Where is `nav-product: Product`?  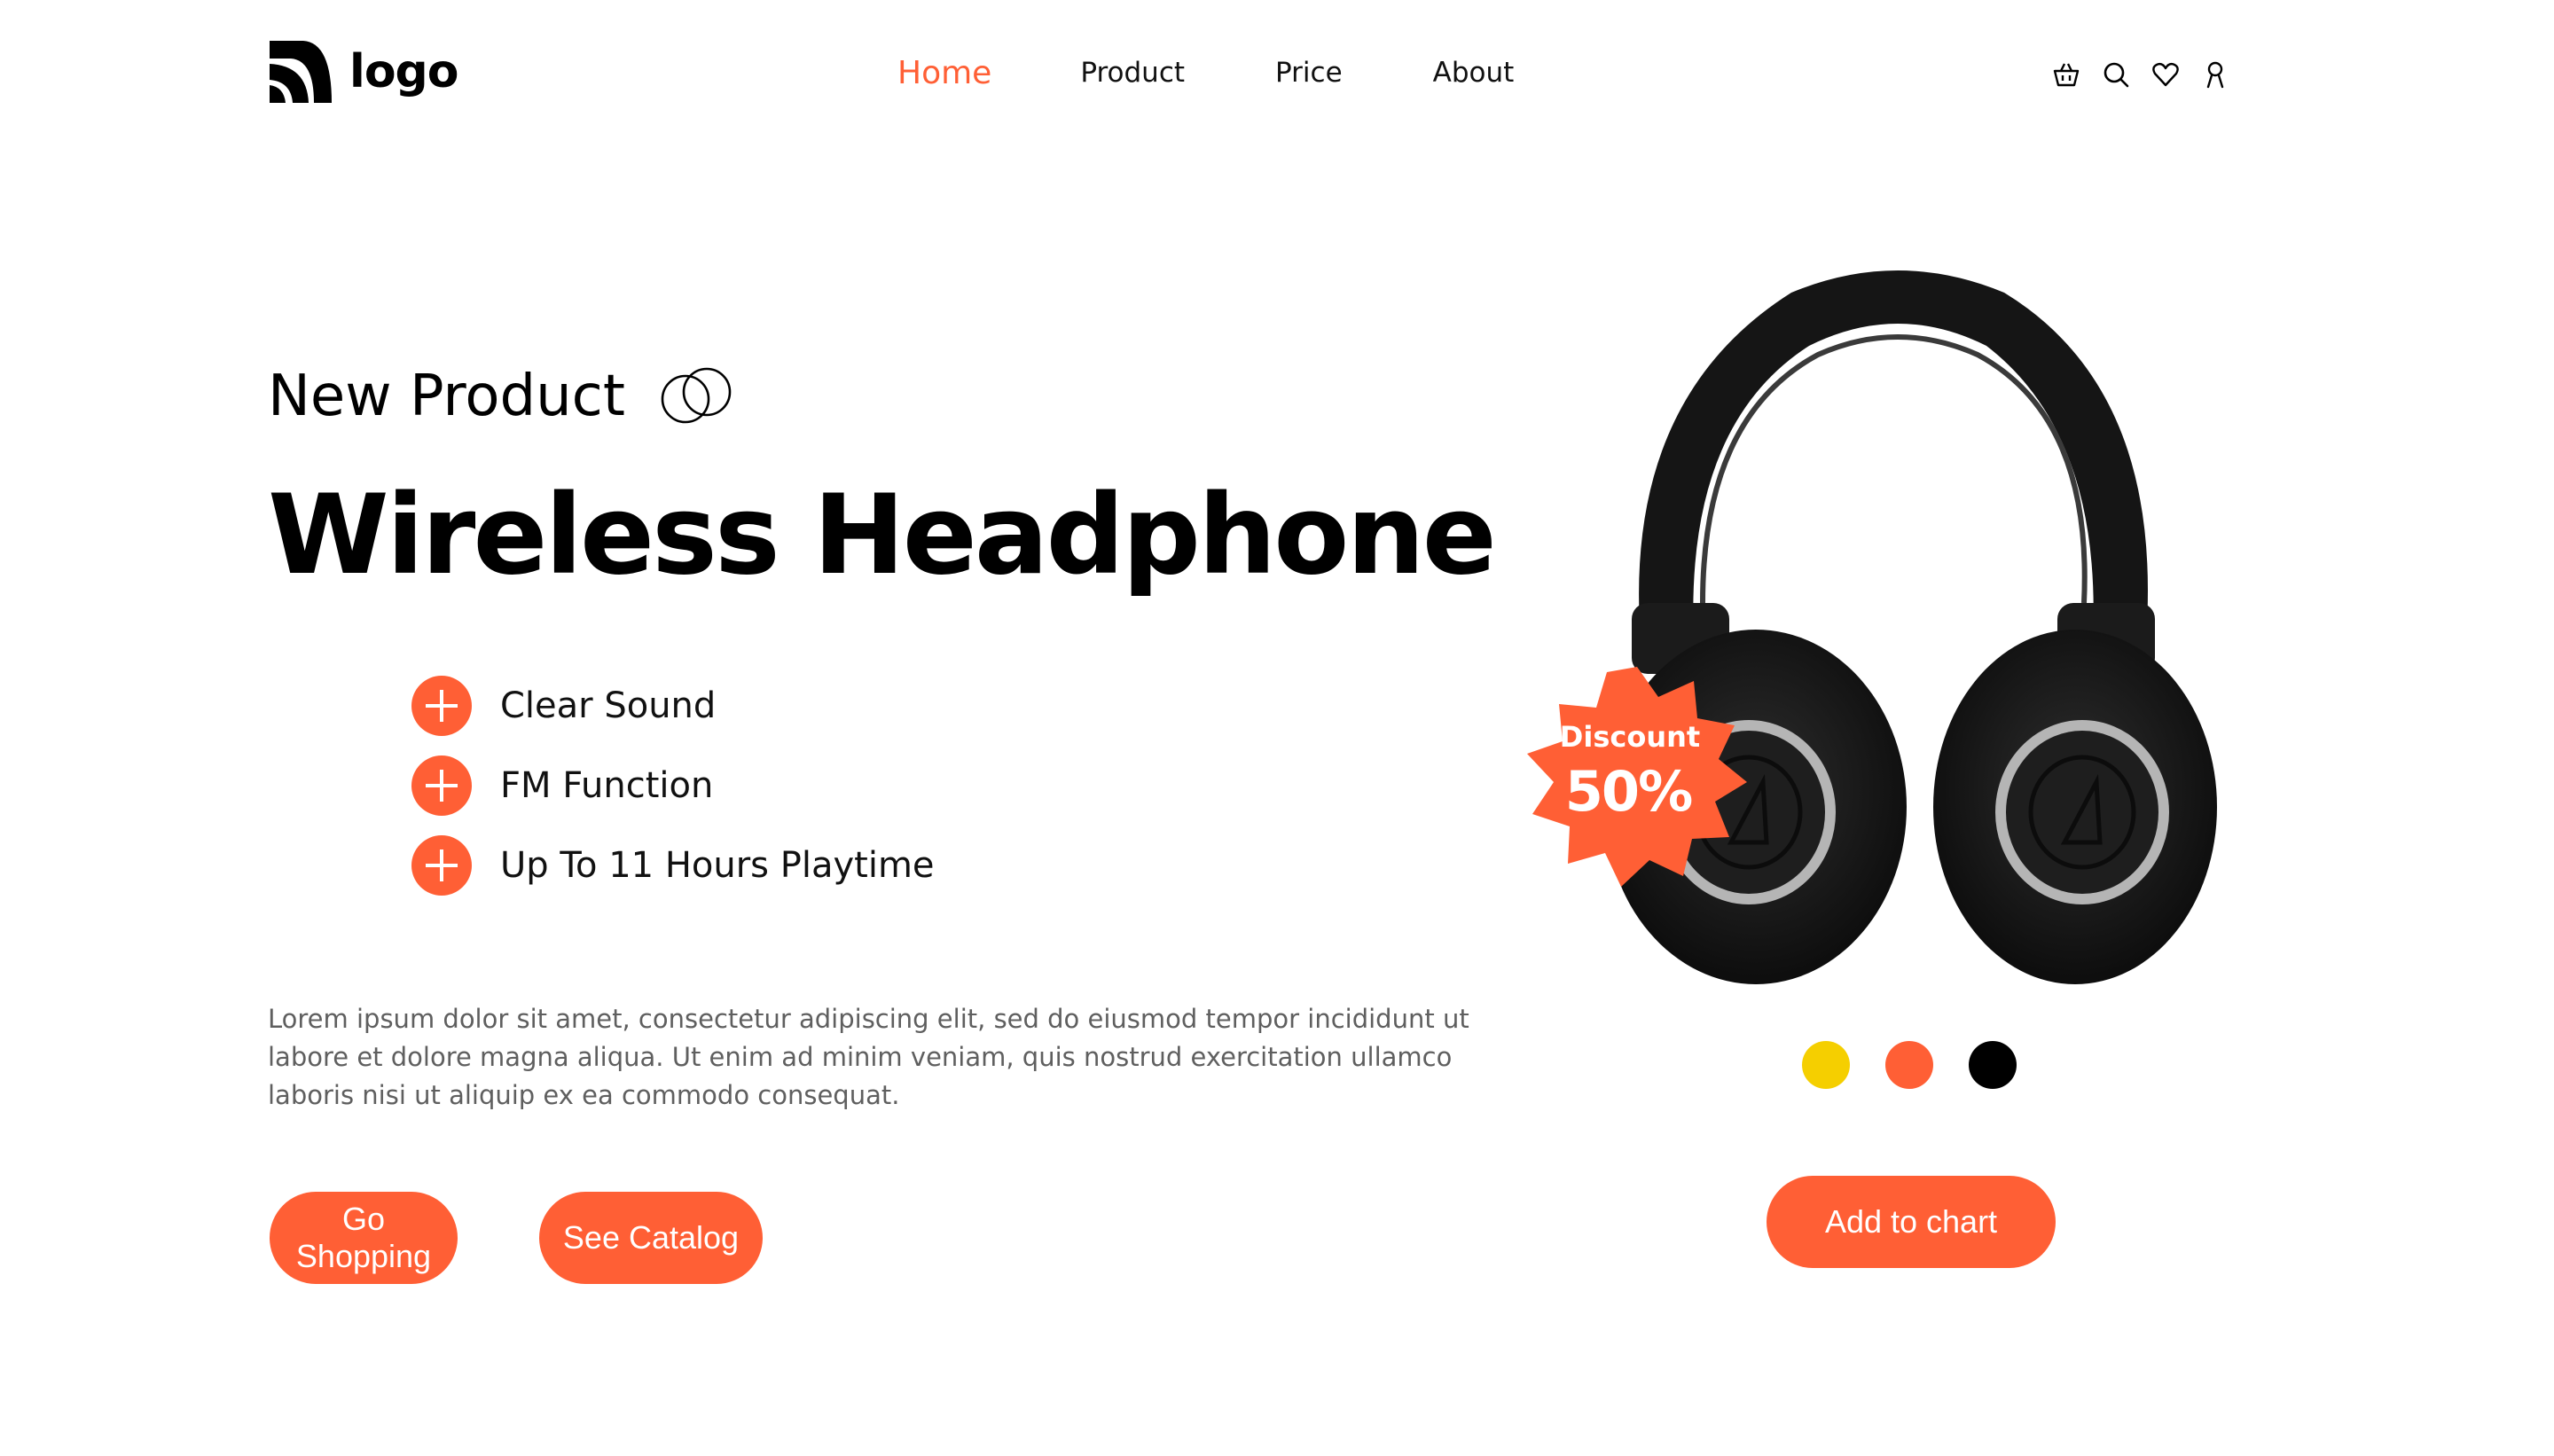 nav-product: Product is located at coordinates (1132, 73).